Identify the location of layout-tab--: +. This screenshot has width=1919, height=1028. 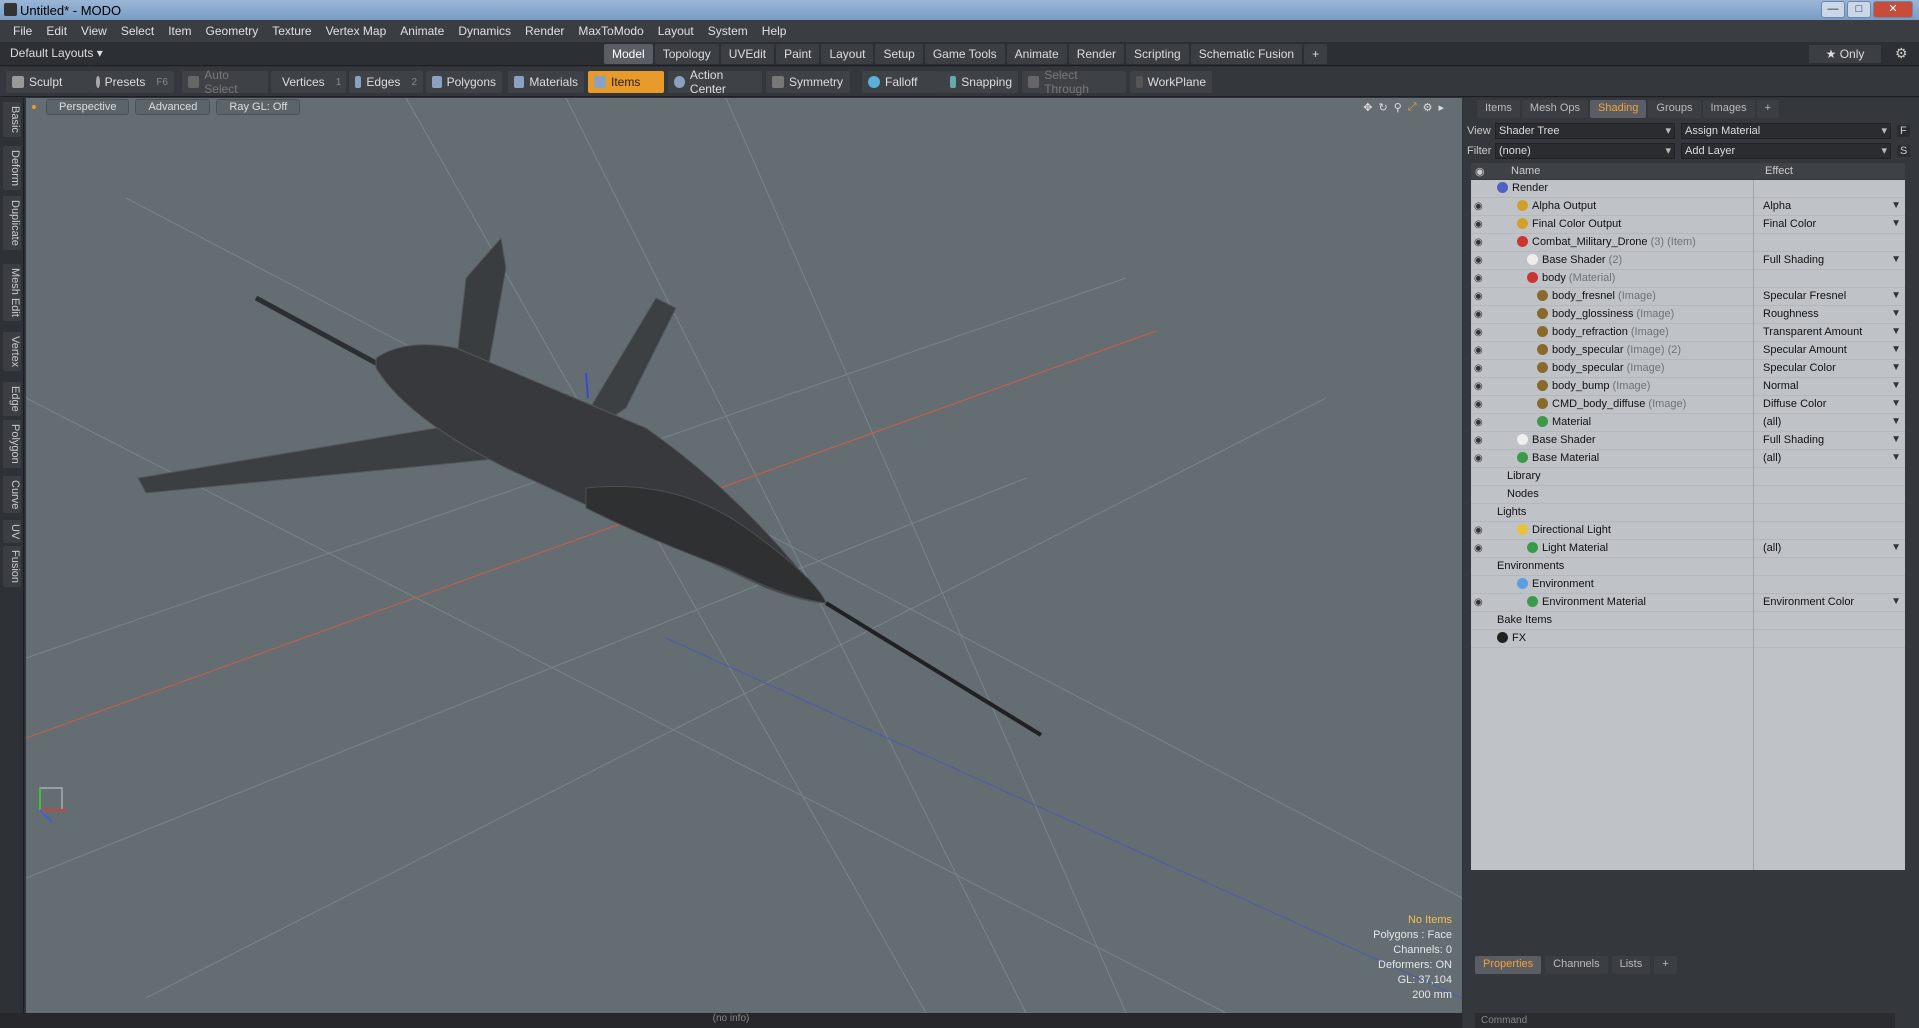
(1316, 54).